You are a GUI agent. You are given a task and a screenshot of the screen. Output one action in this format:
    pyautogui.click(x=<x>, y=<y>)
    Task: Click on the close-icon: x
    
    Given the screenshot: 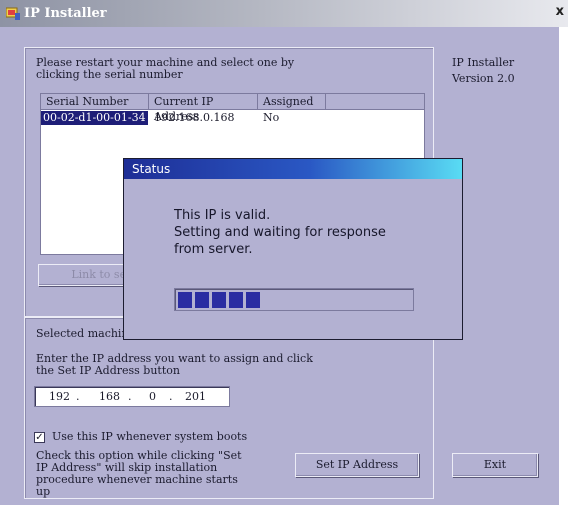 What is the action you would take?
    pyautogui.click(x=560, y=11)
    